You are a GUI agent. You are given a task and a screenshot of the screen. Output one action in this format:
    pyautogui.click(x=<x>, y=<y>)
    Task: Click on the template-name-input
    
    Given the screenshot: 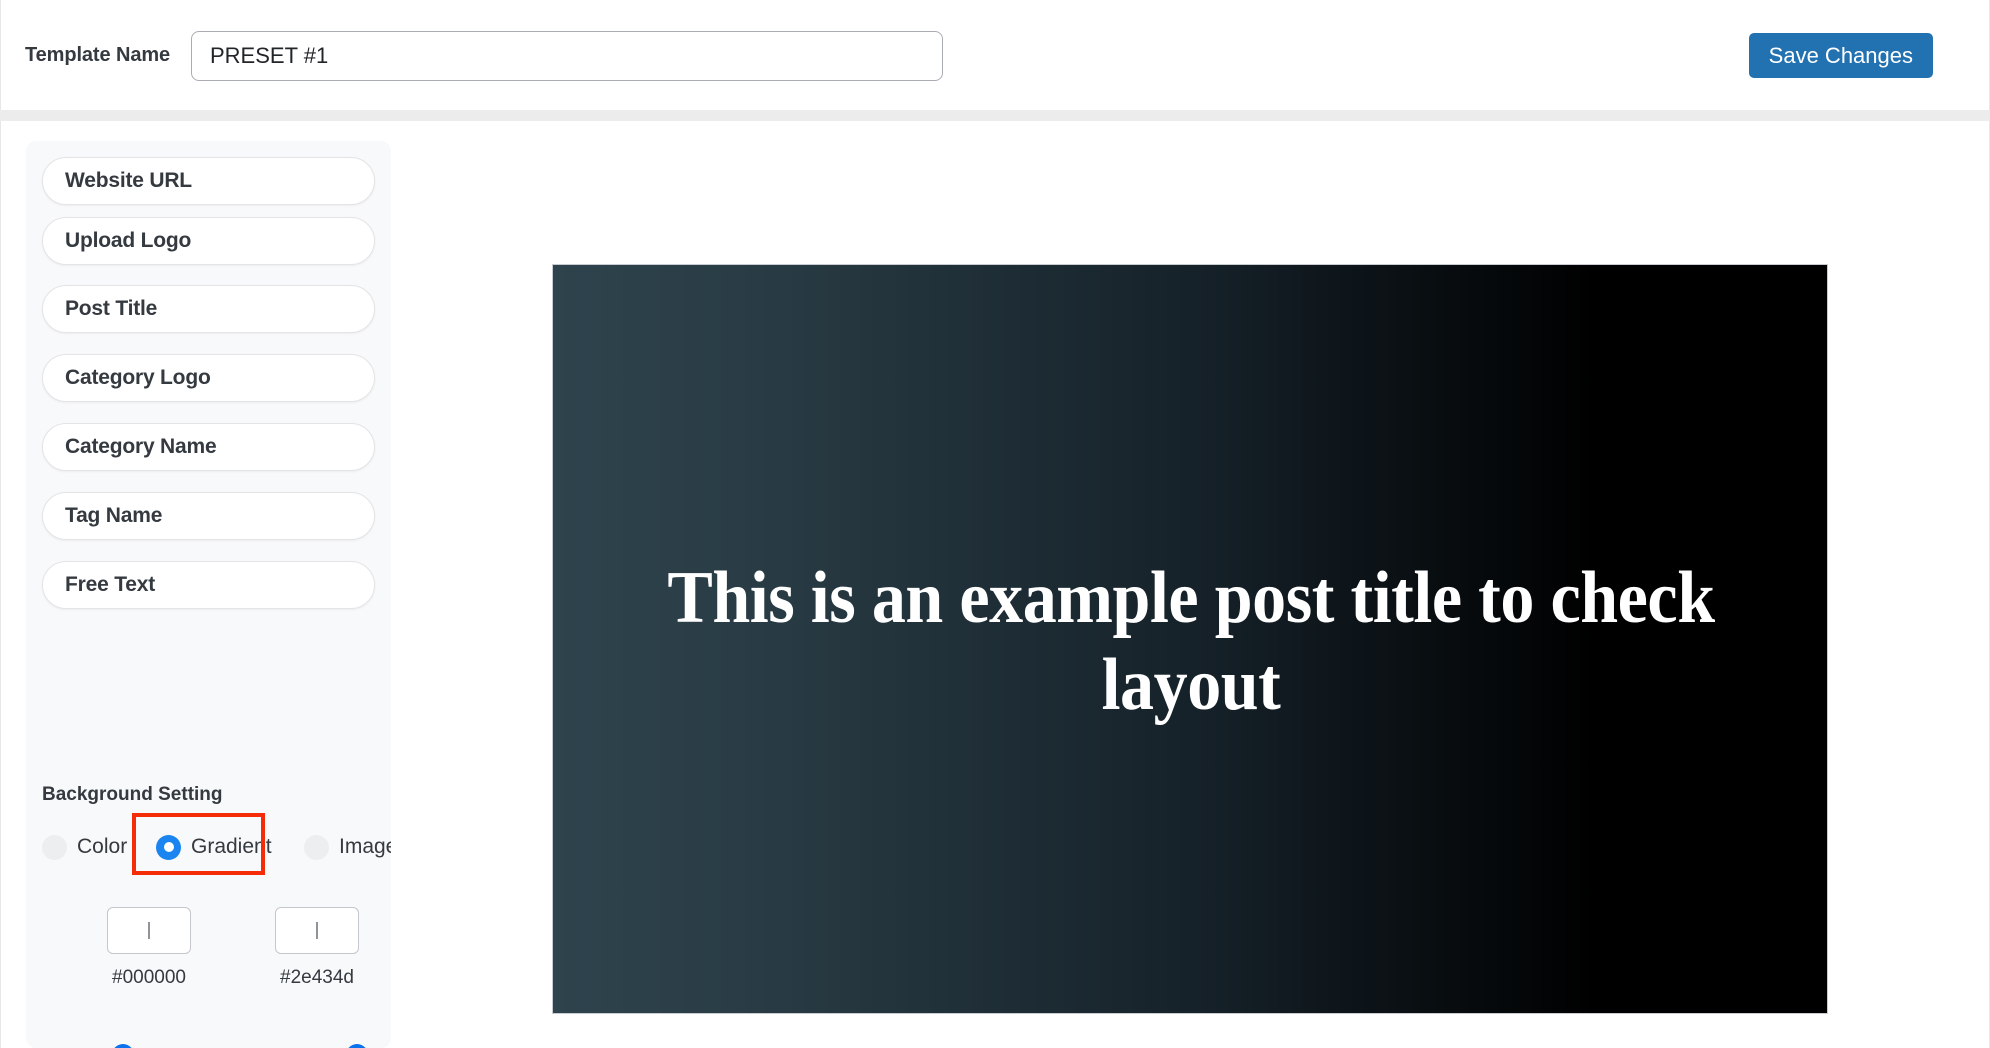 What is the action you would take?
    pyautogui.click(x=567, y=56)
    